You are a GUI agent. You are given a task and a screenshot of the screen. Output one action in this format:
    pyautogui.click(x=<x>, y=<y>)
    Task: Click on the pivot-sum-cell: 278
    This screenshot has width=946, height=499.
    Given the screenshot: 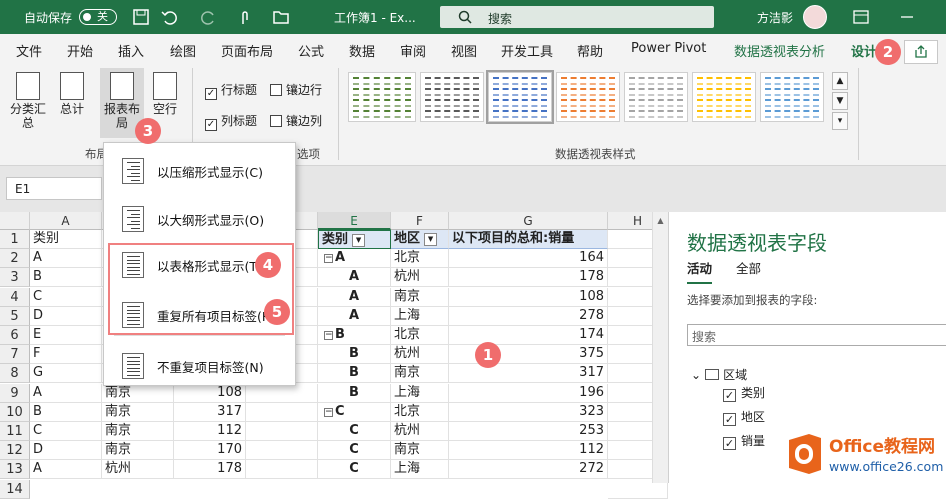 What is the action you would take?
    pyautogui.click(x=528, y=316)
    